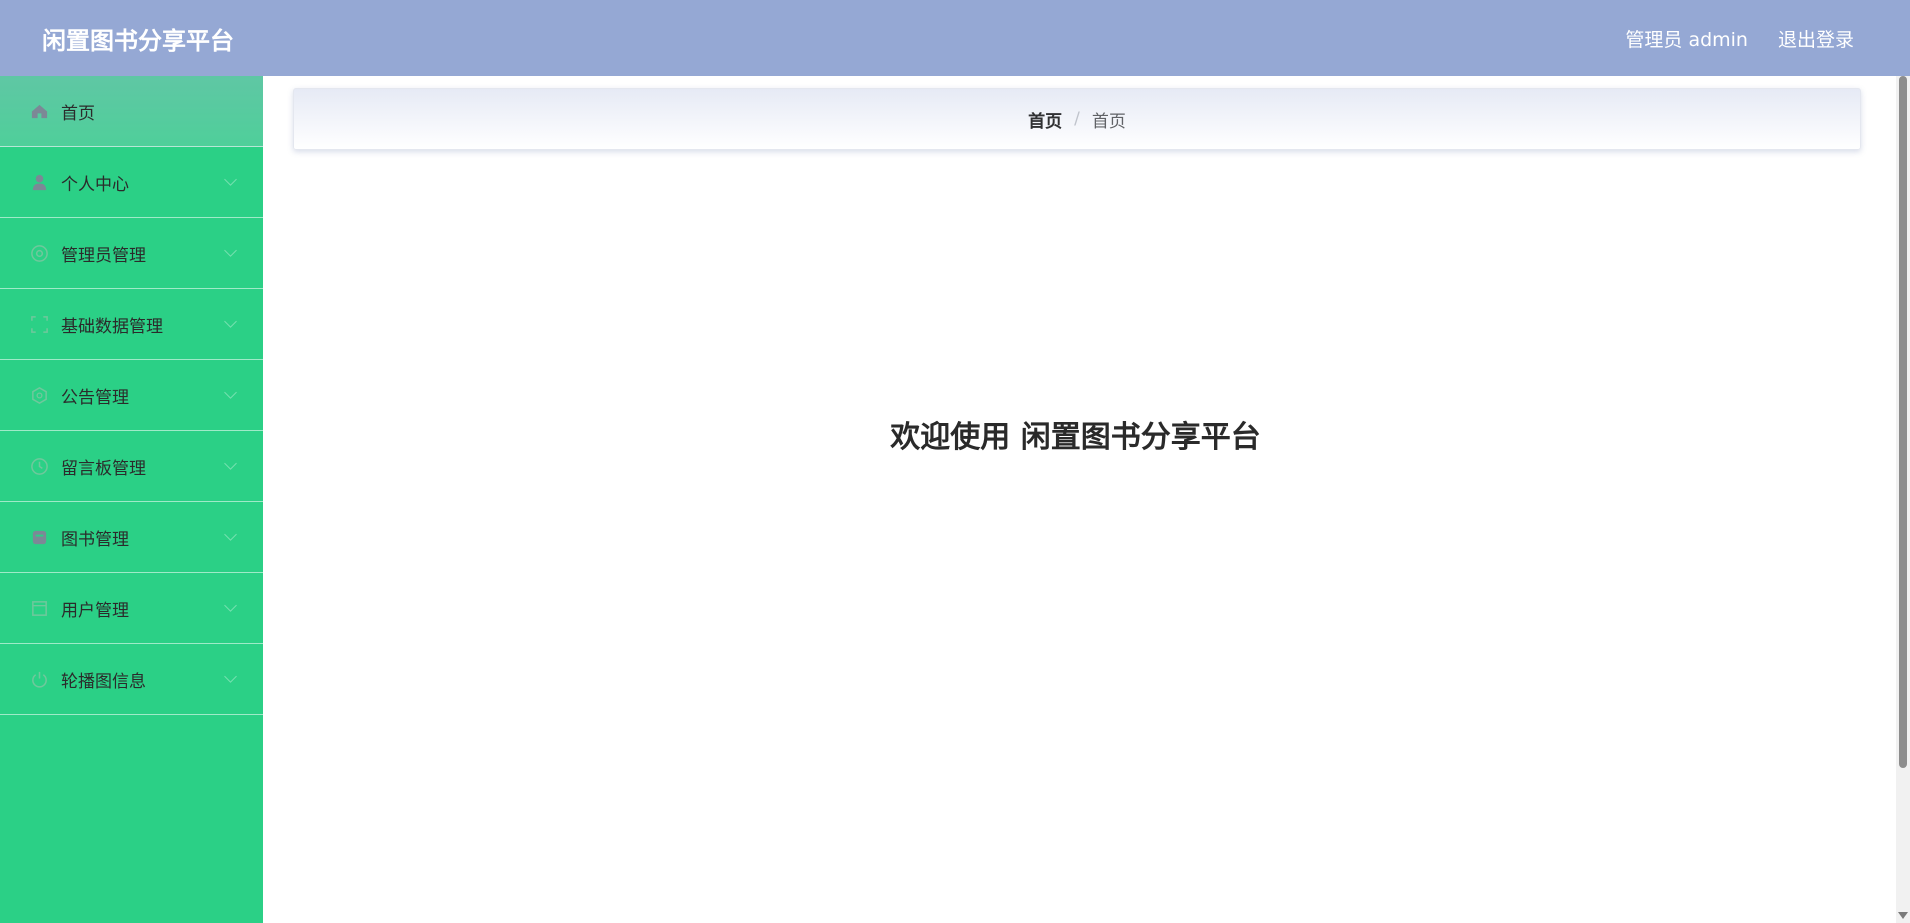 The image size is (1910, 923). Describe the element at coordinates (131, 182) in the screenshot. I see `sidebar-item-profile: 个人中心` at that location.